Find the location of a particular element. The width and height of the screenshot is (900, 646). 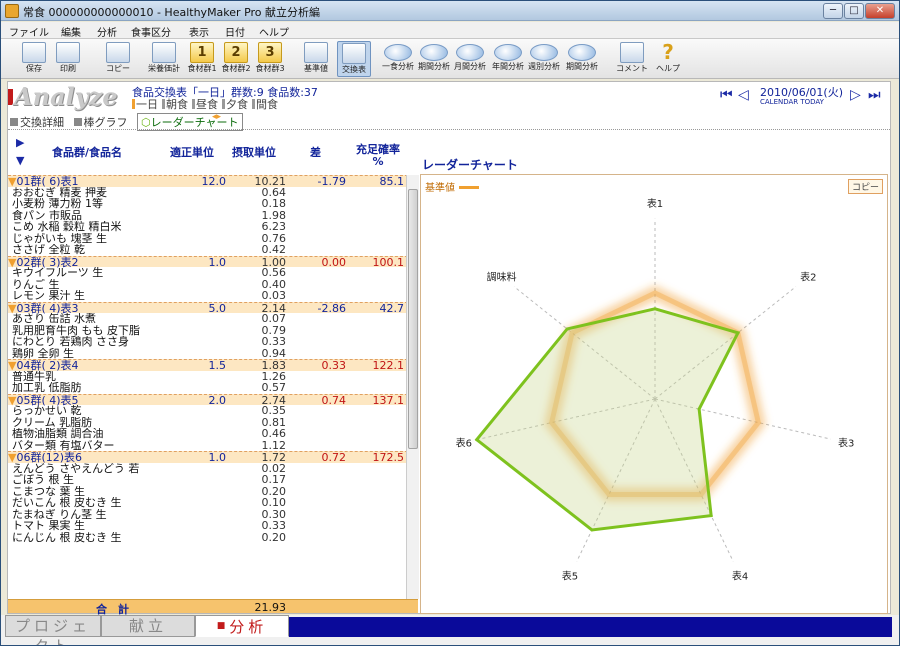

toolbar-button-12: 年間分析 is located at coordinates (508, 59).